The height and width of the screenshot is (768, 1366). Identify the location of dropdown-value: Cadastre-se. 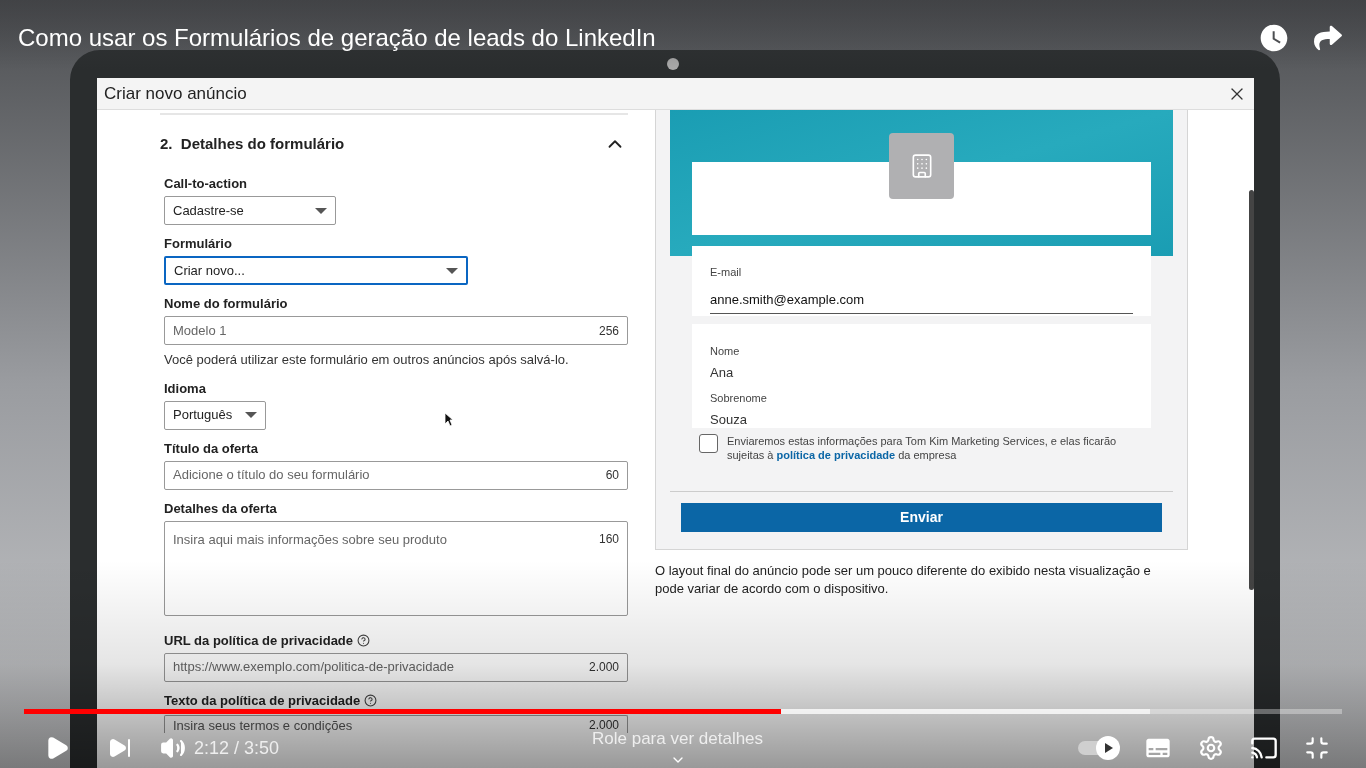
(208, 210).